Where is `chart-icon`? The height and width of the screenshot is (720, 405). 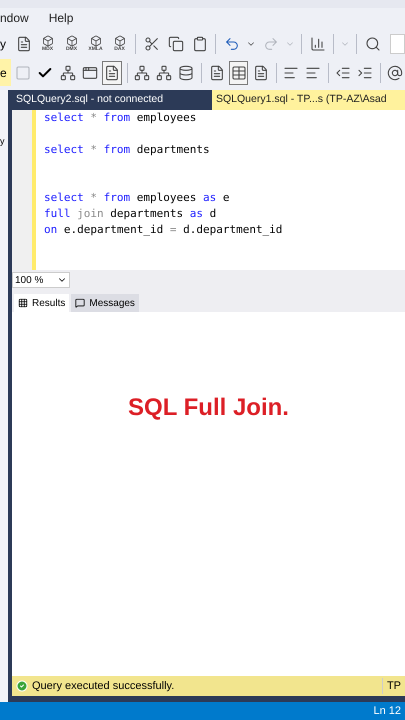
chart-icon is located at coordinates (318, 44).